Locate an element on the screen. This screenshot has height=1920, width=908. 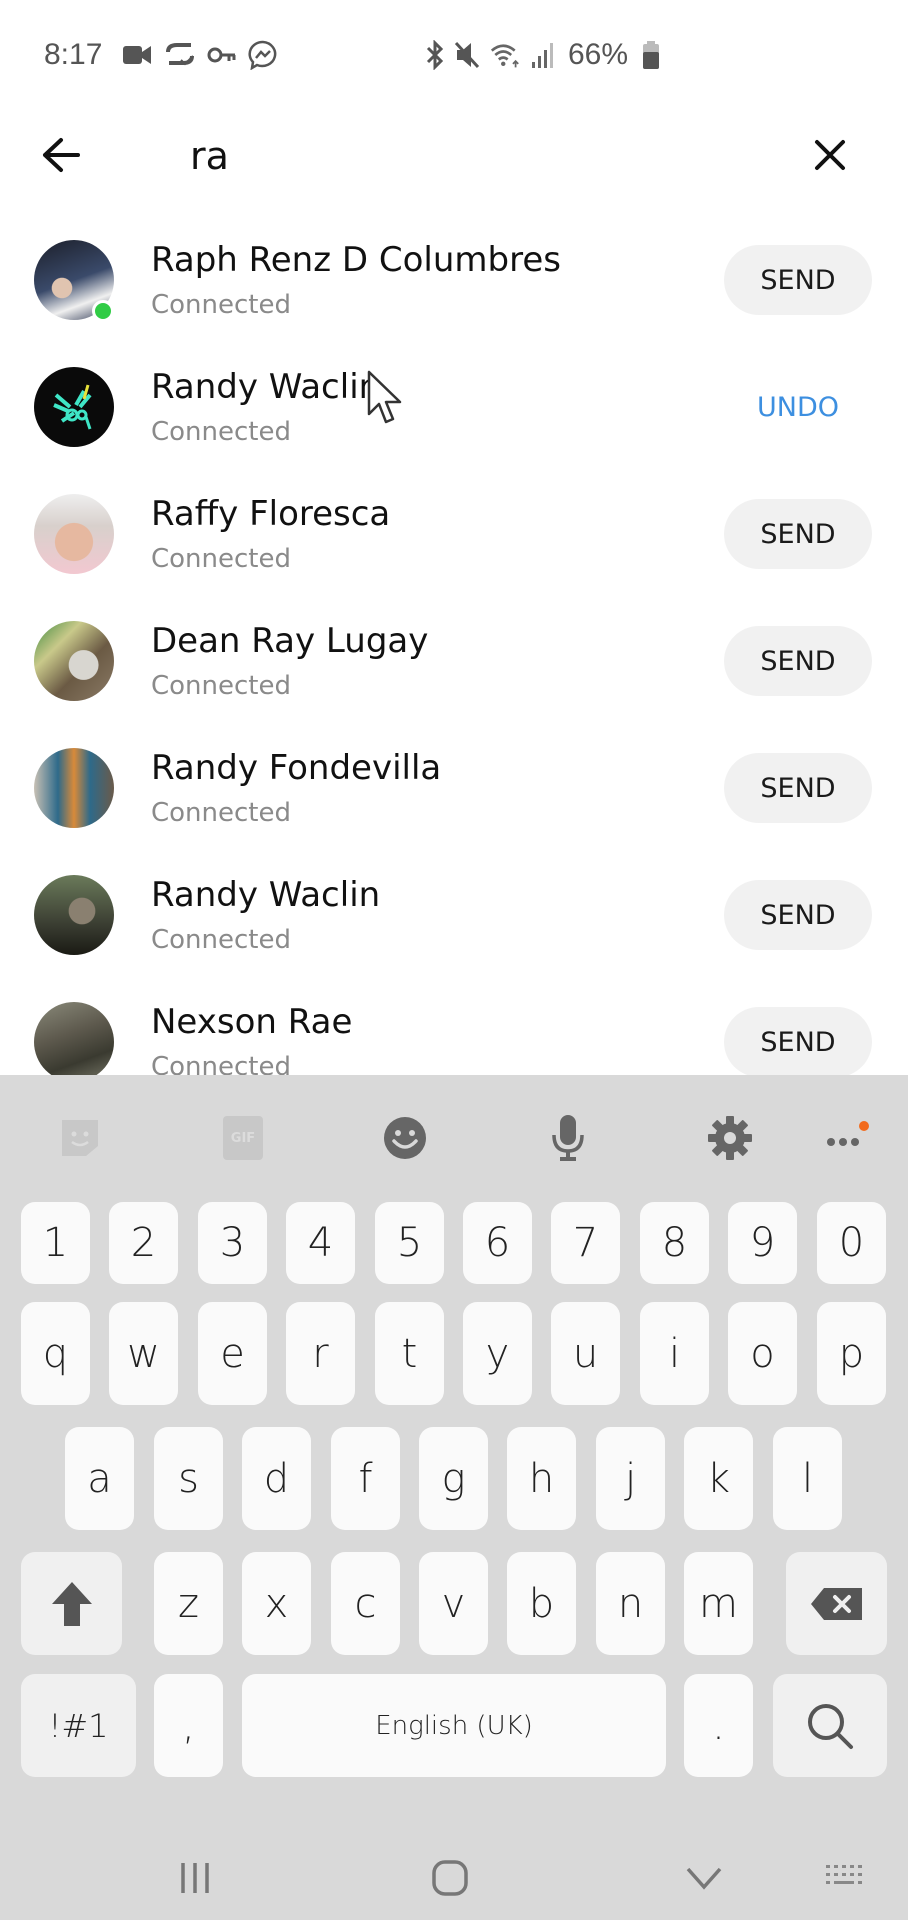
voice-input-button is located at coordinates (568, 1138).